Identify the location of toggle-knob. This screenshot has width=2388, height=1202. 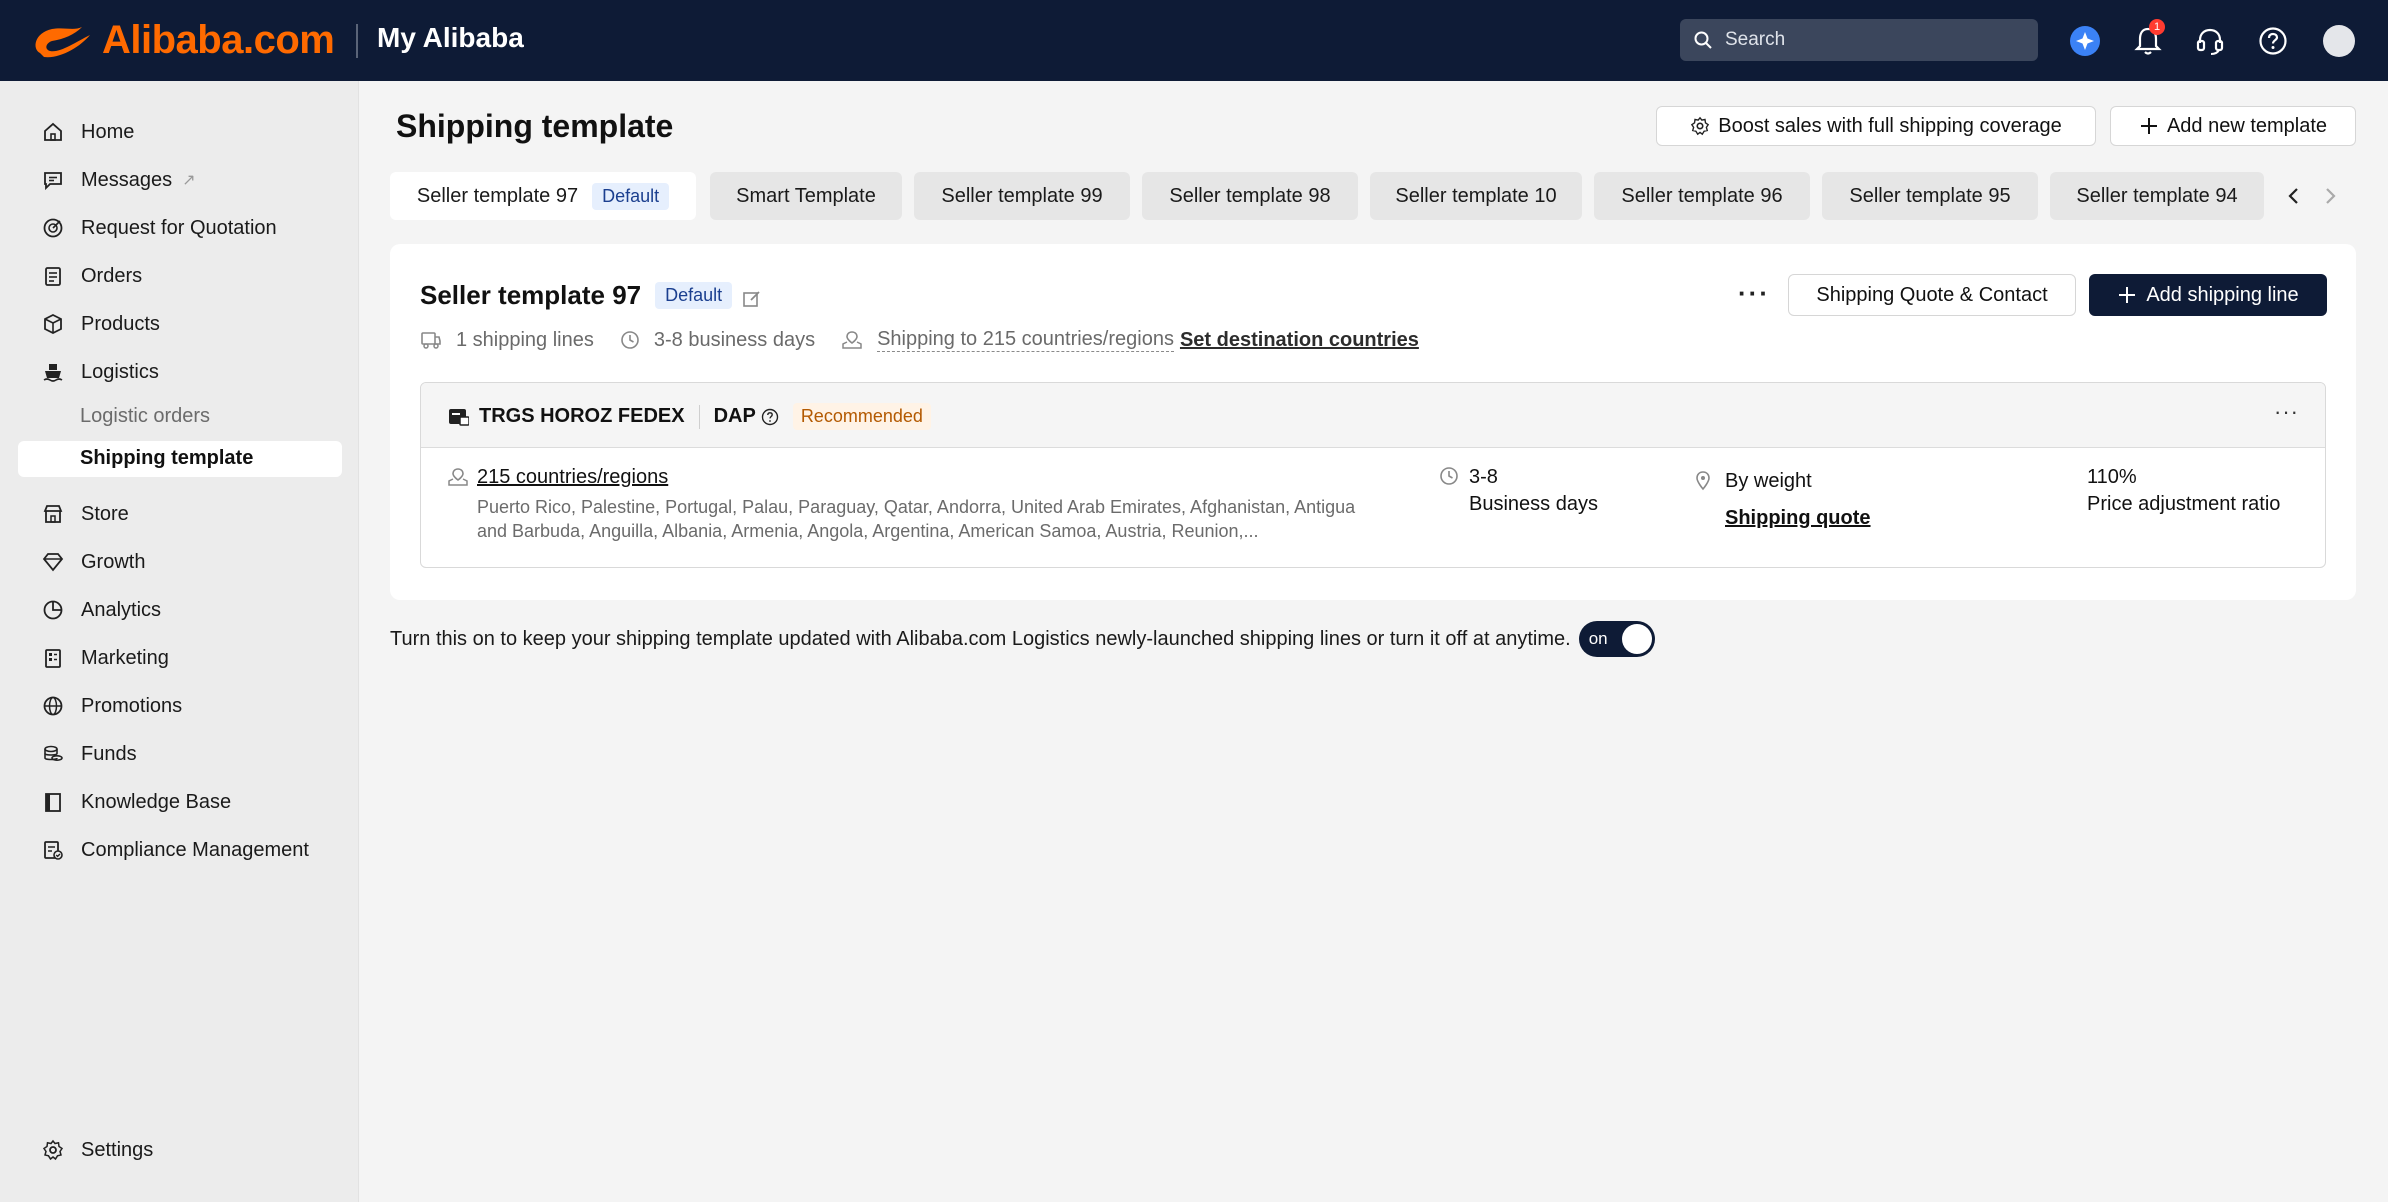
(1636, 639).